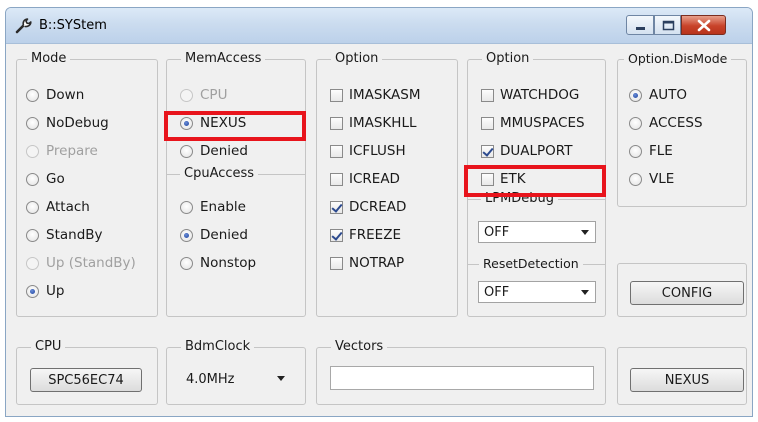 The height and width of the screenshot is (422, 758). What do you see at coordinates (651, 151) in the screenshot?
I see `dismode-radio-fle: FLE` at bounding box center [651, 151].